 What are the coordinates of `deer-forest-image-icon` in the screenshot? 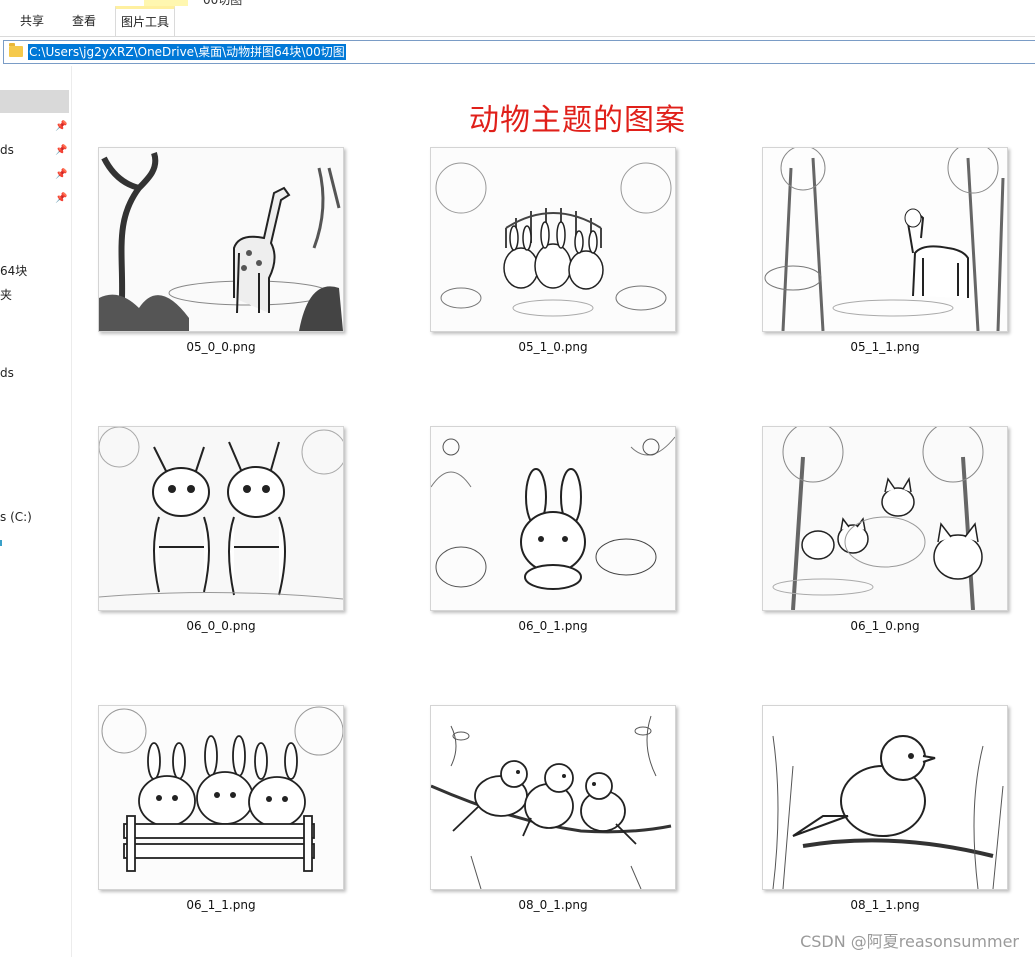 It's located at (885, 239).